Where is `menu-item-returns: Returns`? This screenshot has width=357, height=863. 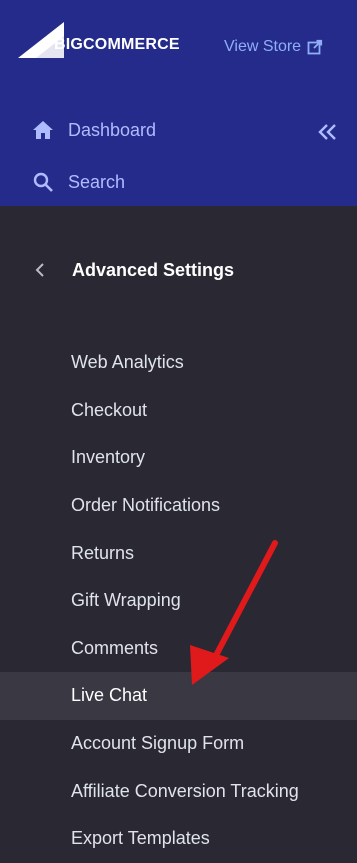 menu-item-returns: Returns is located at coordinates (178, 553).